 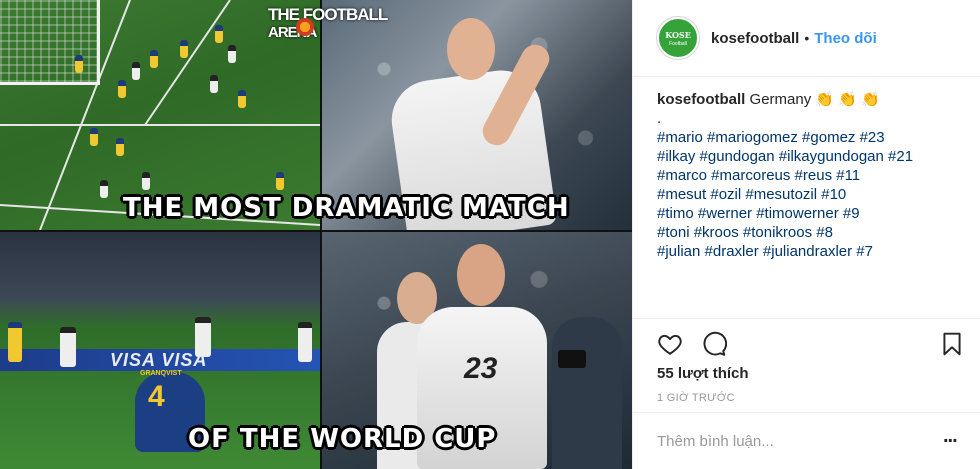 I want to click on heart-outline-icon, so click(x=670, y=344).